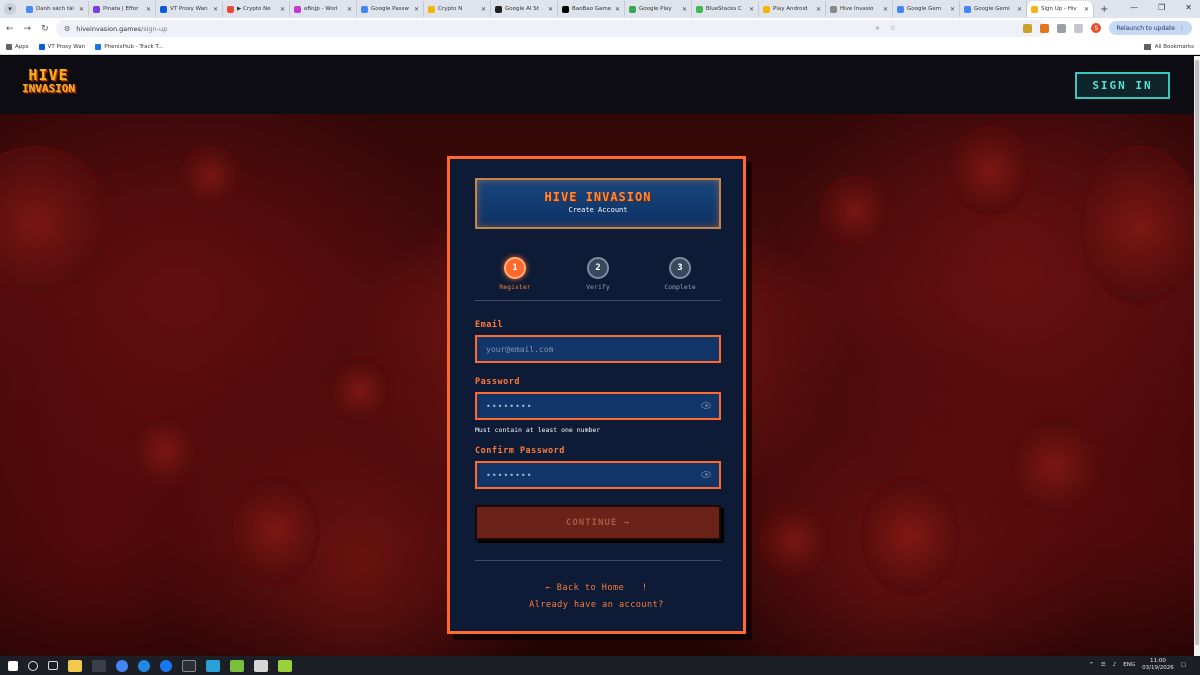 The image size is (1200, 675). What do you see at coordinates (551, 28) in the screenshot?
I see `address-bar: ⚙ hiveinvasion.games /sign-up ⌕ ☆` at bounding box center [551, 28].